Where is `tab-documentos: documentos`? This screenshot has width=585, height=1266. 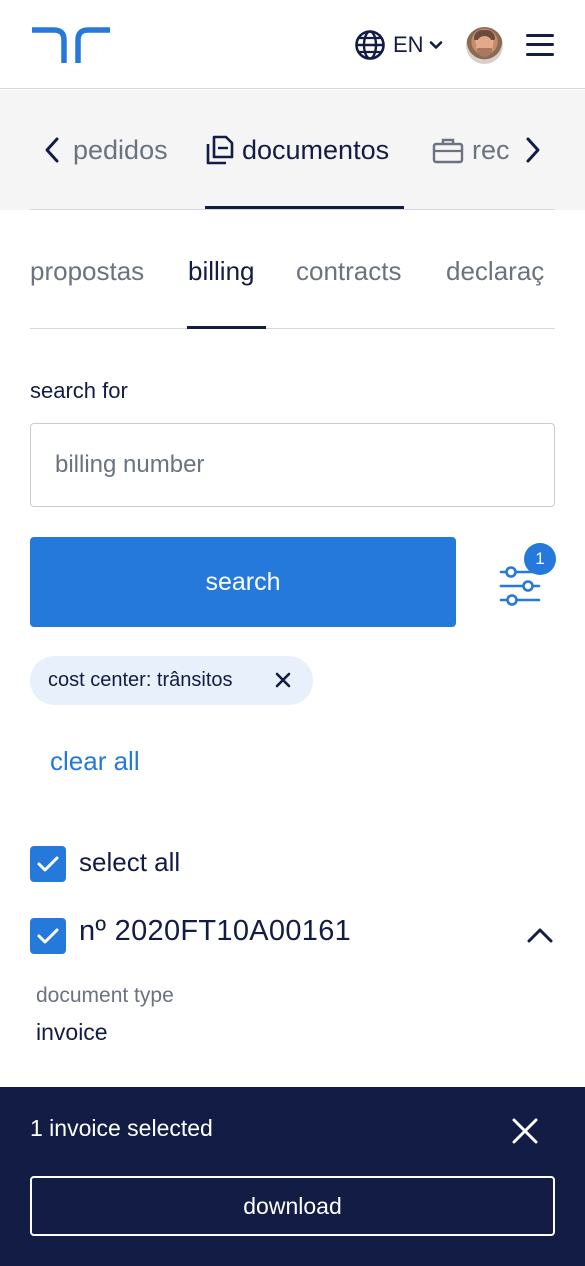 tab-documentos: documentos is located at coordinates (297, 150).